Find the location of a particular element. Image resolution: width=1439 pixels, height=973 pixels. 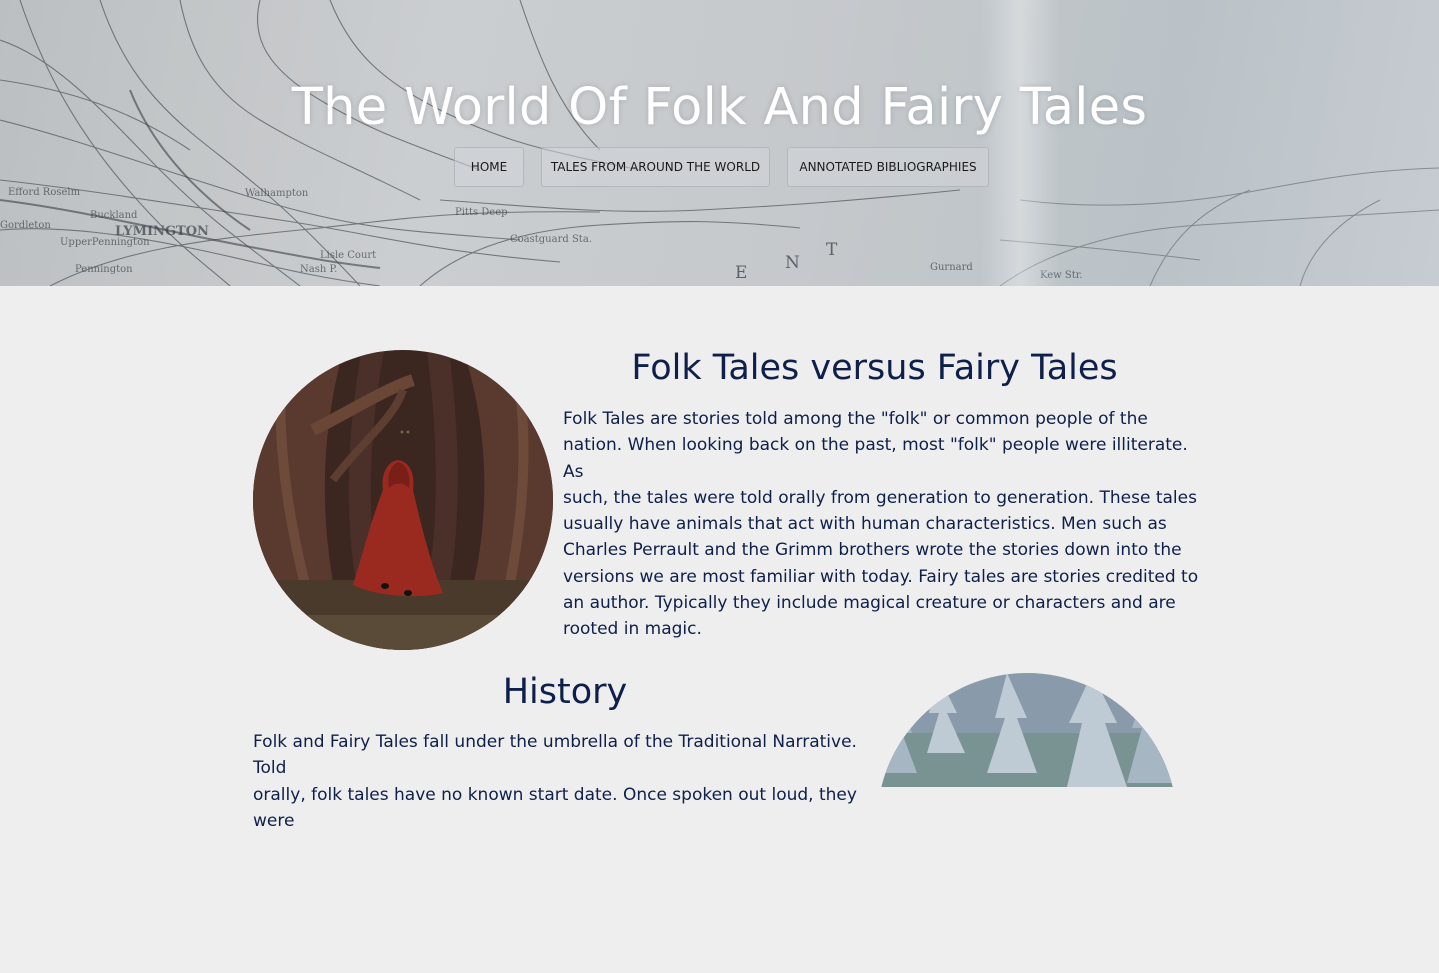

nav-tales-button: TALES FROM AROUND THE WORLD is located at coordinates (655, 167).